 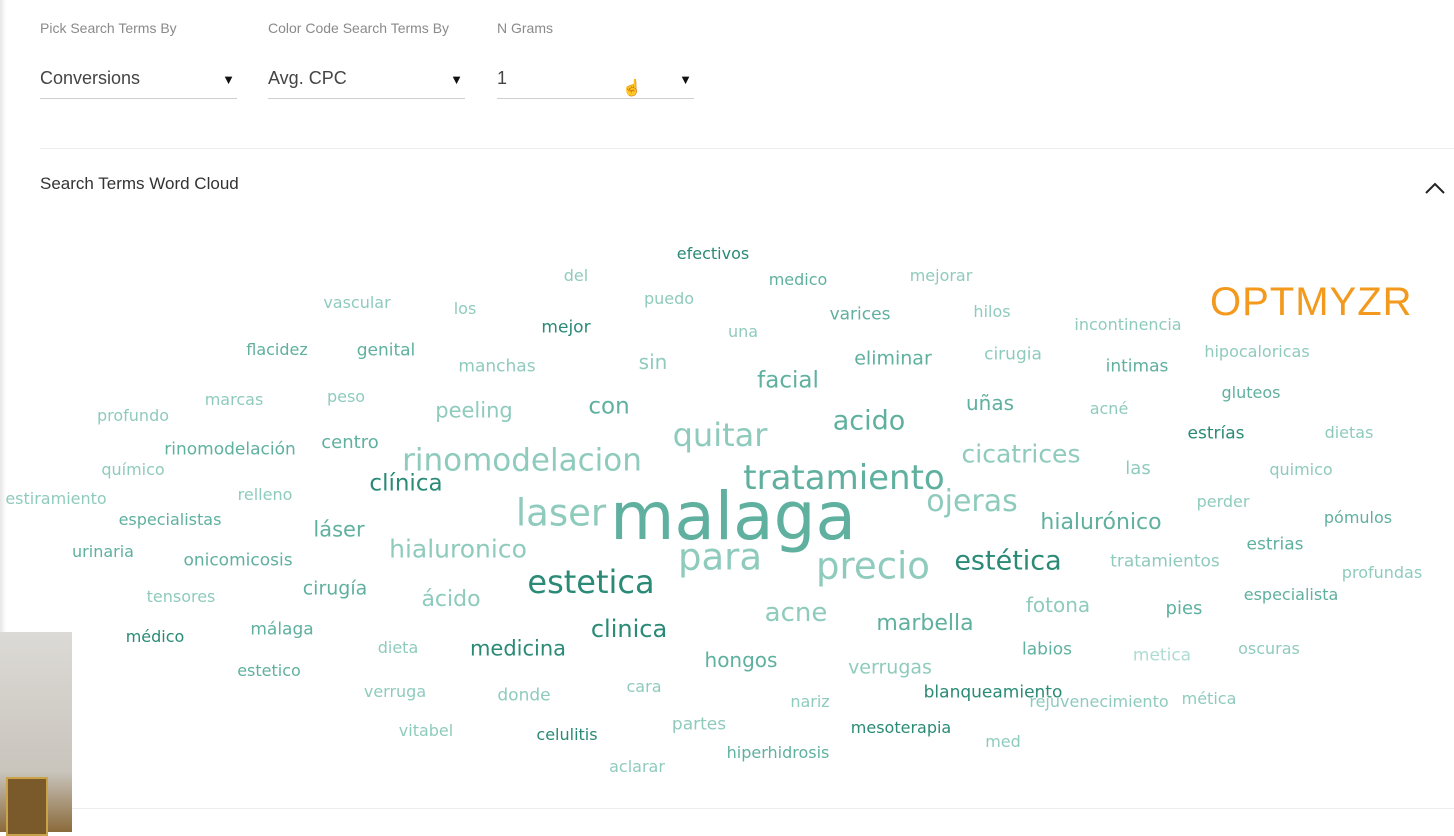 What do you see at coordinates (972, 502) in the screenshot?
I see `word-cloud-term: ojeras` at bounding box center [972, 502].